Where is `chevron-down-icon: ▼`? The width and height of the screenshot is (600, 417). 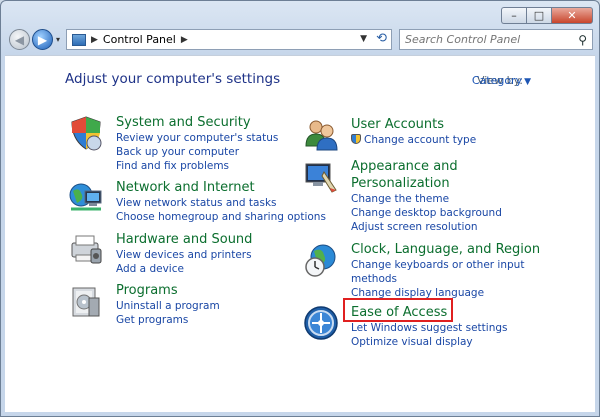
chevron-down-icon: ▼ is located at coordinates (527, 82).